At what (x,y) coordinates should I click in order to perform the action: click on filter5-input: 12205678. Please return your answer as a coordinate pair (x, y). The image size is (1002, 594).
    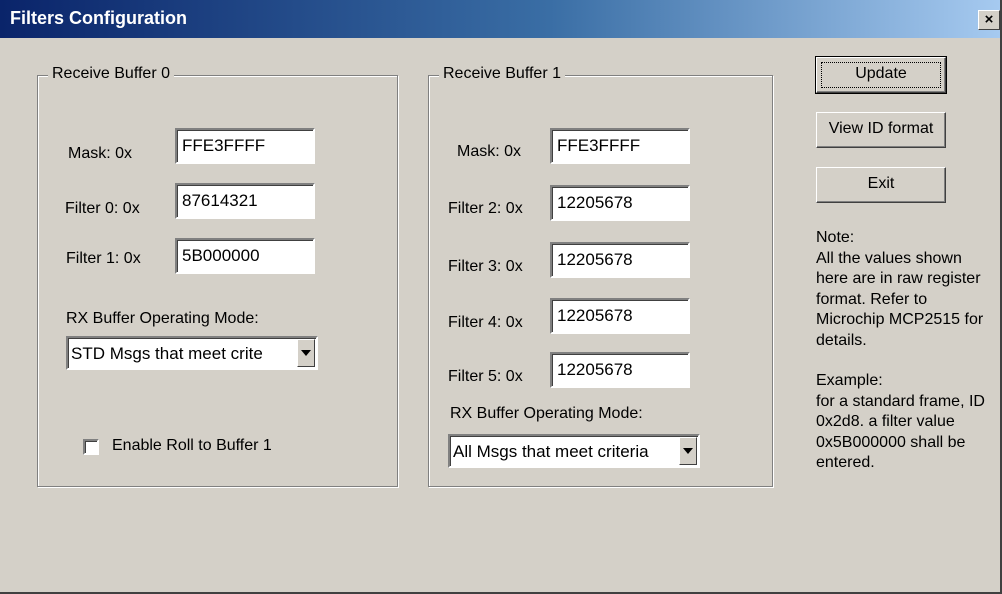
    Looking at the image, I should click on (620, 370).